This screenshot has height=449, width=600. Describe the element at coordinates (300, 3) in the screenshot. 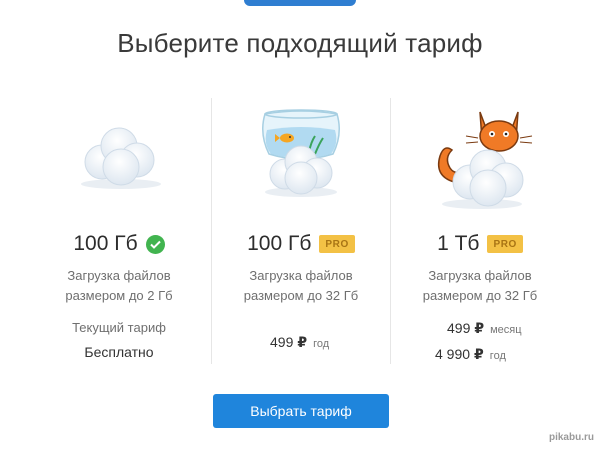

I see `top-tab-indicator` at that location.